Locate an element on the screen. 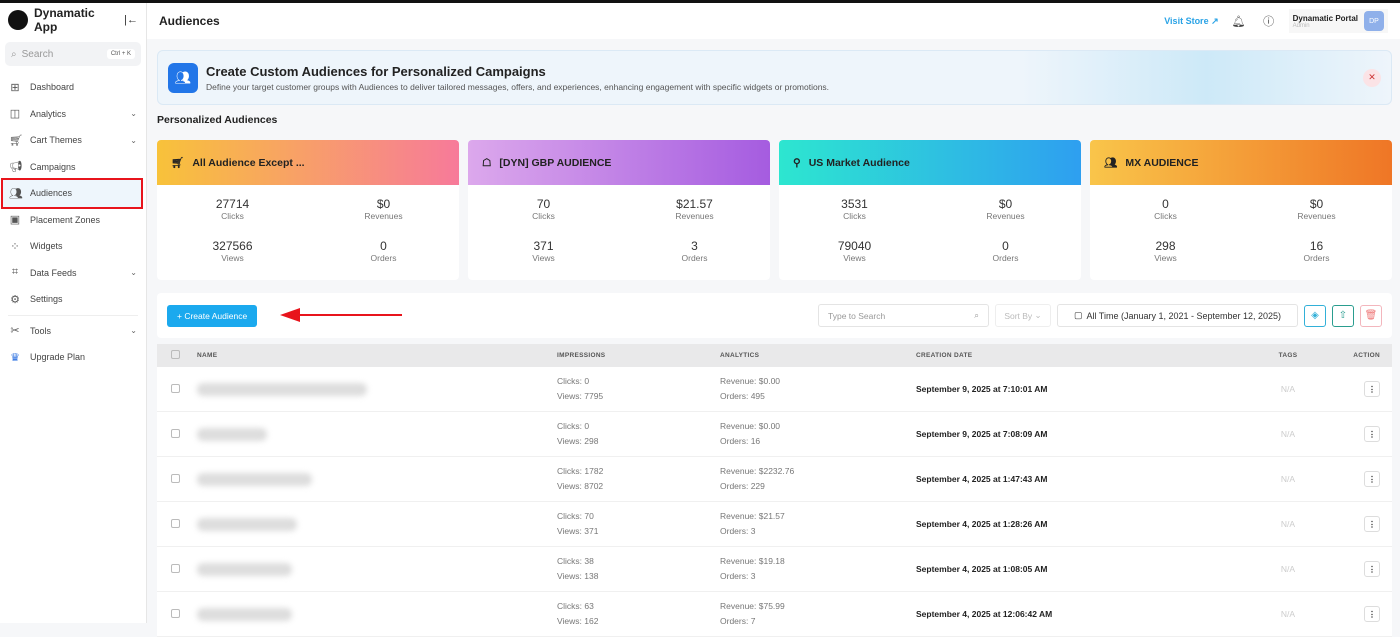  sidebar-item-audiences: 👥︎ Audiences is located at coordinates (72, 193).